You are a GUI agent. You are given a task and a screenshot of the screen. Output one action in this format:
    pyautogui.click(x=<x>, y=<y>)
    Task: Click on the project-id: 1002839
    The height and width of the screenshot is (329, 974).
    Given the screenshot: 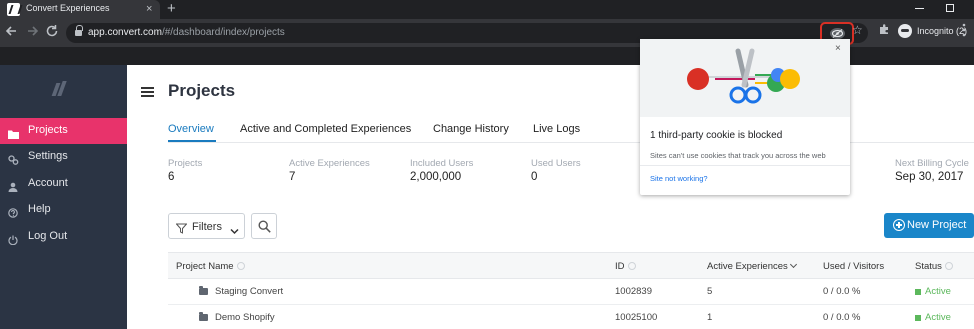 What is the action you would take?
    pyautogui.click(x=633, y=291)
    